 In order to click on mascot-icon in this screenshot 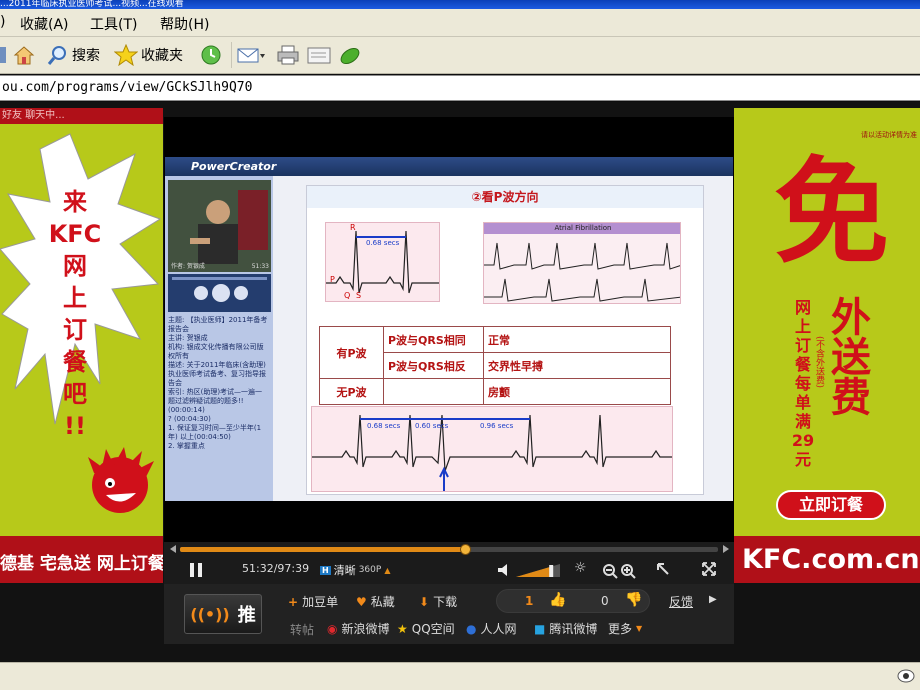, I will do `click(121, 480)`.